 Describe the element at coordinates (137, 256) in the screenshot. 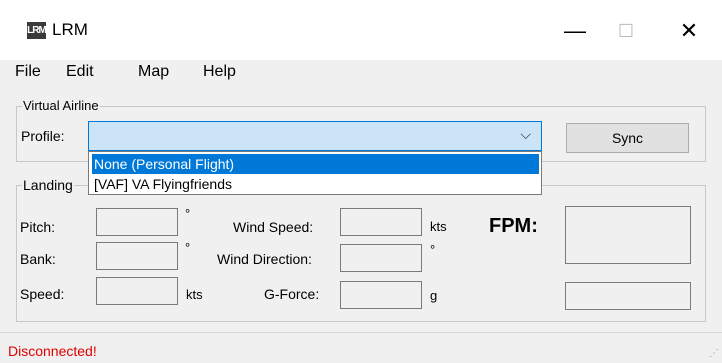

I see `bank-field` at that location.